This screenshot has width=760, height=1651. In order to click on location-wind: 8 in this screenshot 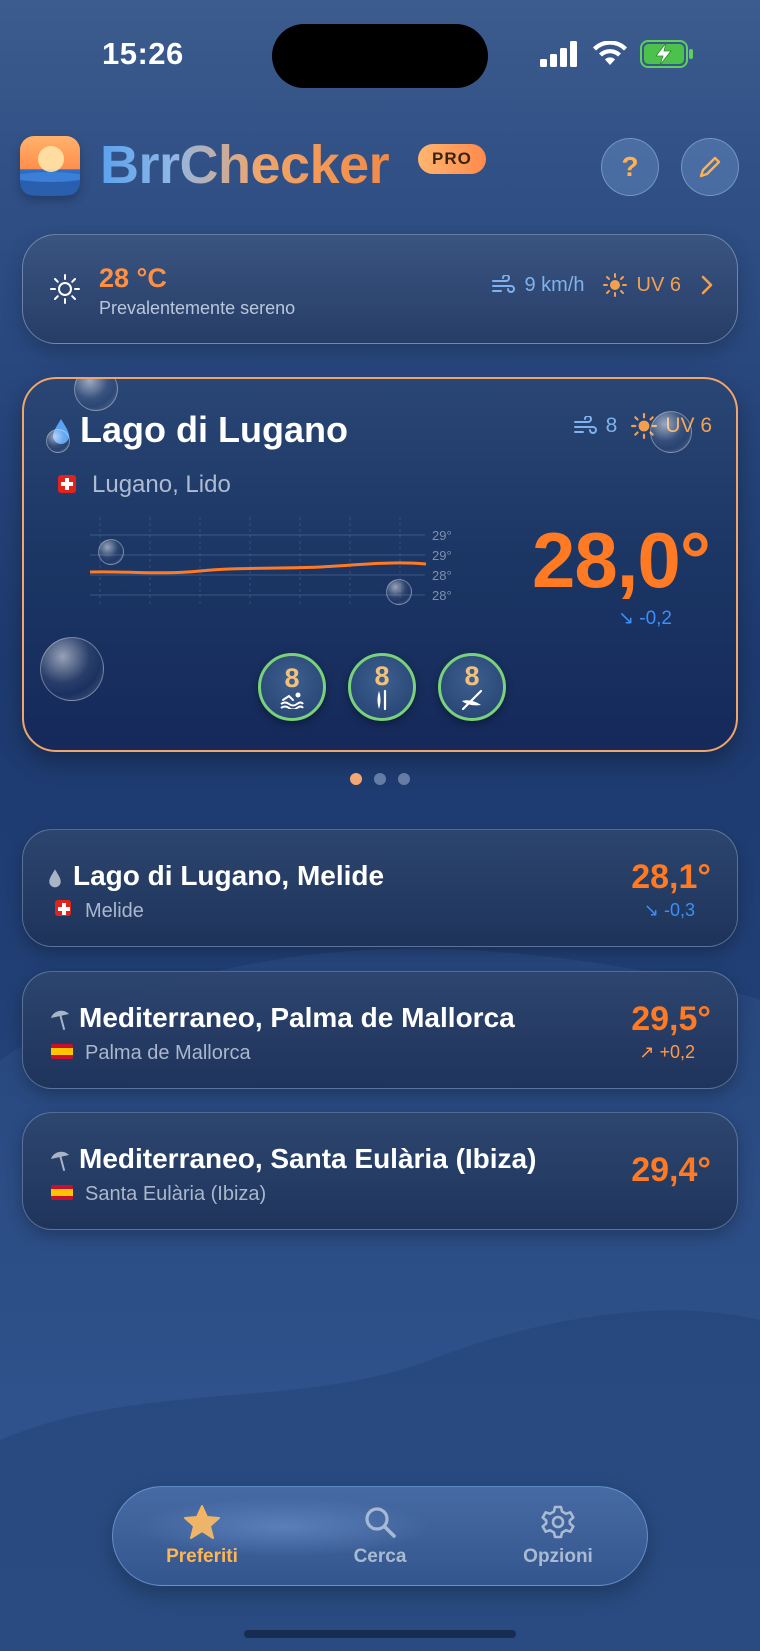, I will do `click(611, 425)`.